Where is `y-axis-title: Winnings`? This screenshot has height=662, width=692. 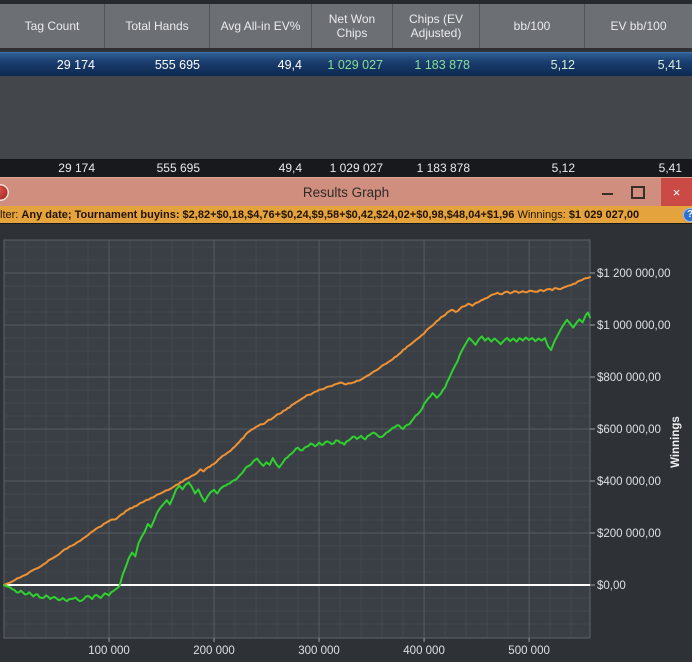 y-axis-title: Winnings is located at coordinates (676, 442).